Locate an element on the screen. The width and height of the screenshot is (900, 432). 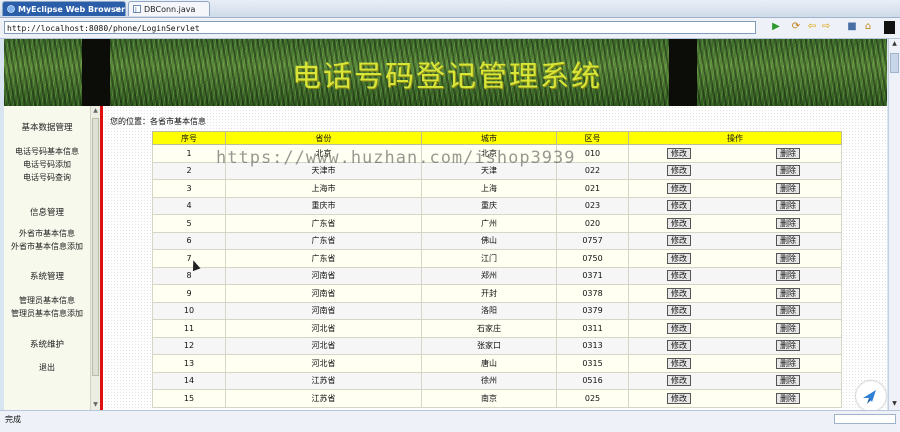
row-number-cell: 14 is located at coordinates (189, 380).